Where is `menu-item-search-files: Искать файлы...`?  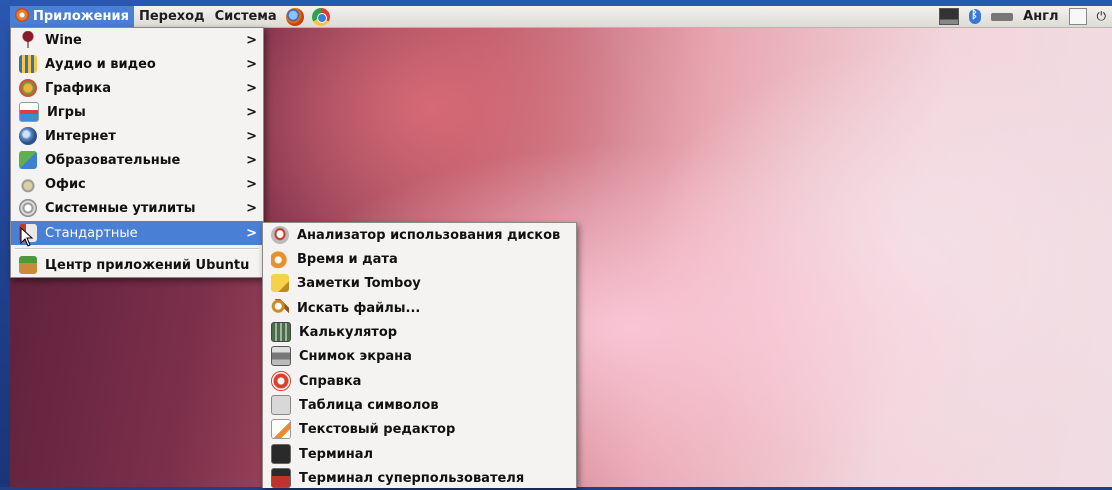 menu-item-search-files: Искать файлы... is located at coordinates (419, 308).